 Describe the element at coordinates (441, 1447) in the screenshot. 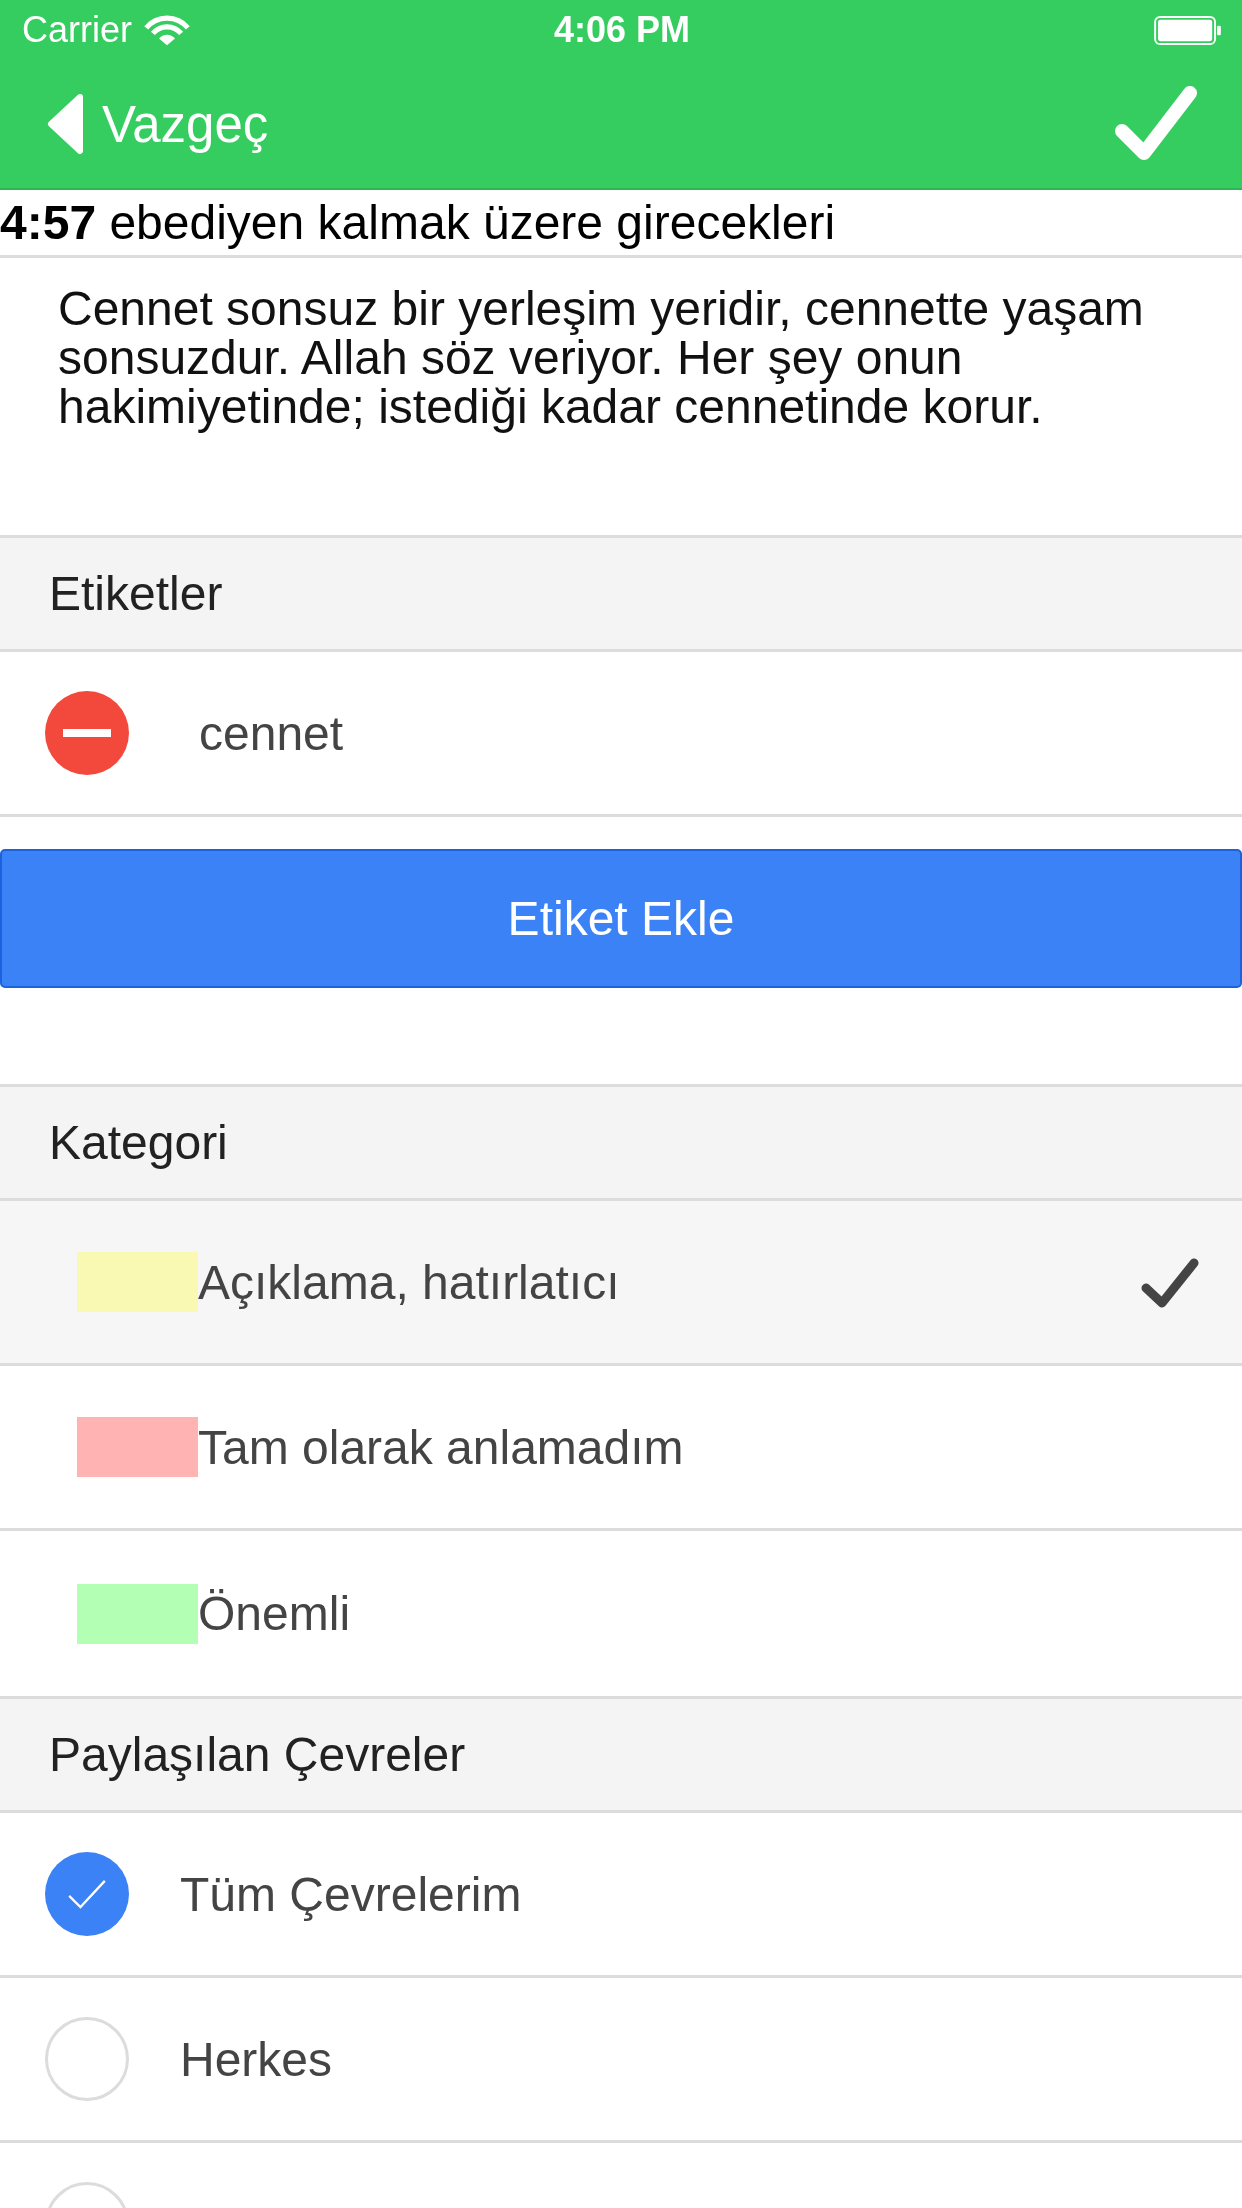

I see `category-label: Tam olarak anlamadım` at that location.